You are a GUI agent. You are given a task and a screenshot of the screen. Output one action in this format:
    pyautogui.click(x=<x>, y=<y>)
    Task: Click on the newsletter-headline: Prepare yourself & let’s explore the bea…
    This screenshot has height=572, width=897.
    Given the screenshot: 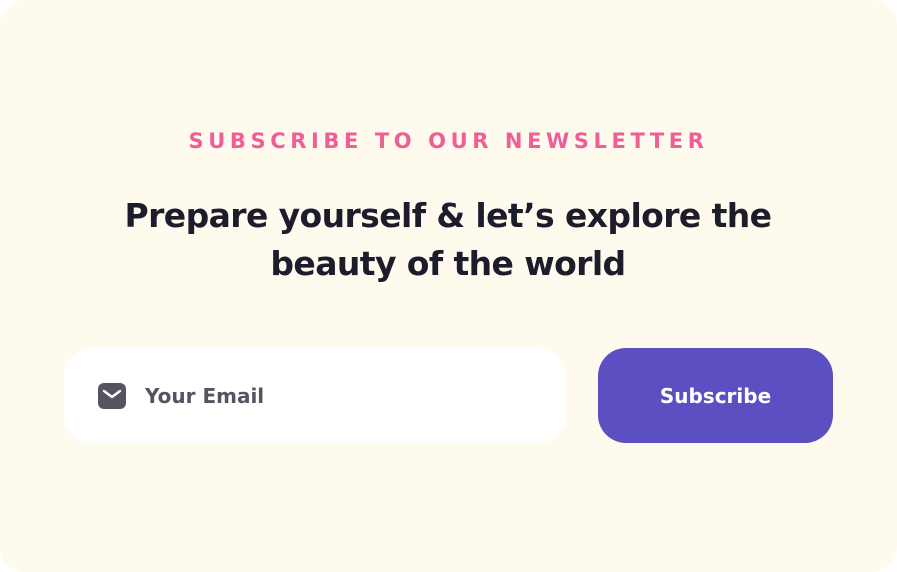 What is the action you would take?
    pyautogui.click(x=448, y=239)
    